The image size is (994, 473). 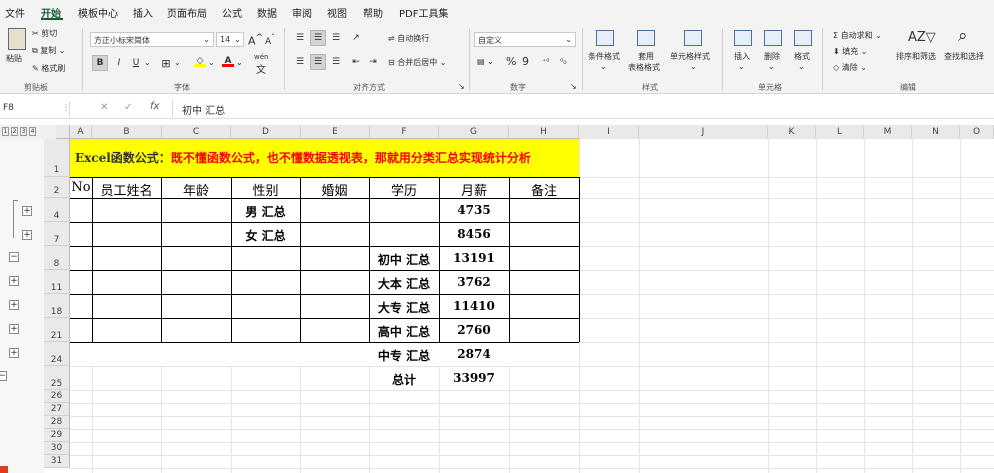 What do you see at coordinates (57, 409) in the screenshot?
I see `row-header-27: 27` at bounding box center [57, 409].